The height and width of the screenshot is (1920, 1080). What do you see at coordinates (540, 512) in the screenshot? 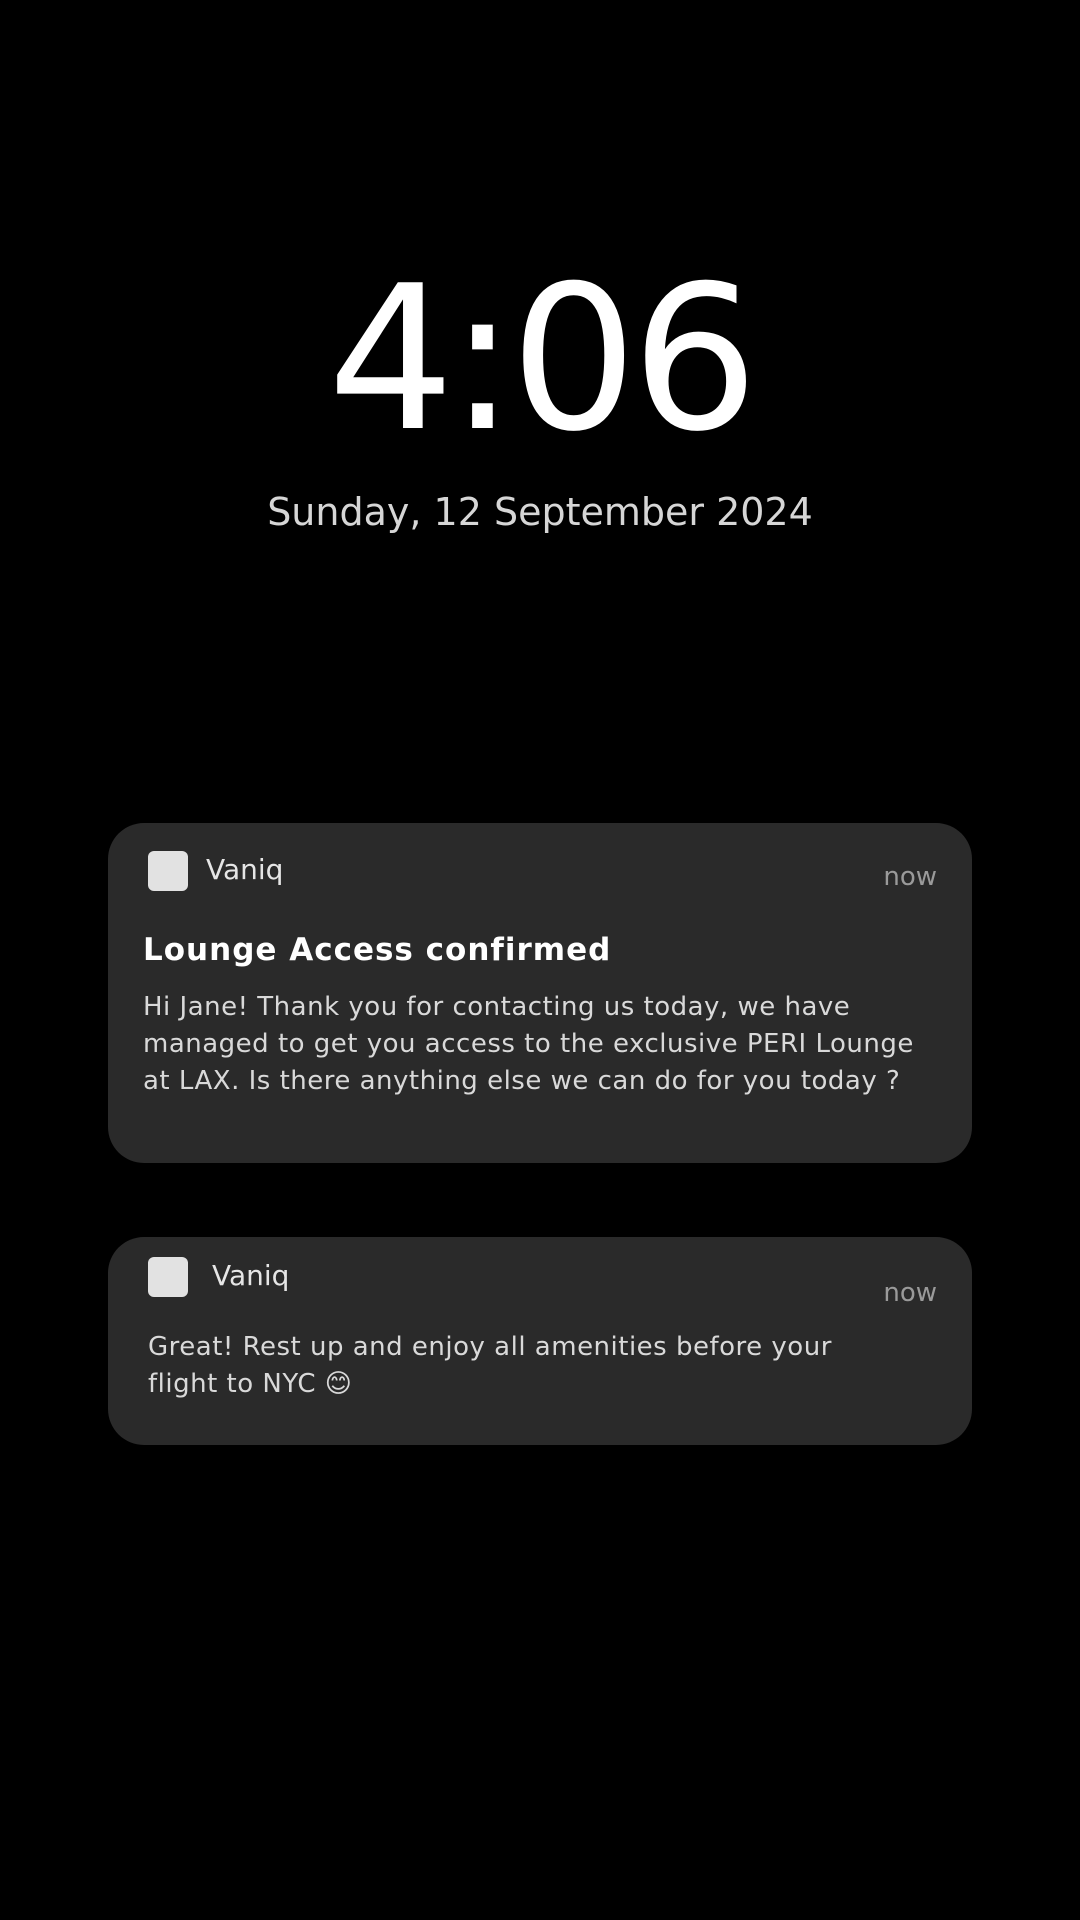
I see `lockscreen-date: Sunday, 12 September 2024` at bounding box center [540, 512].